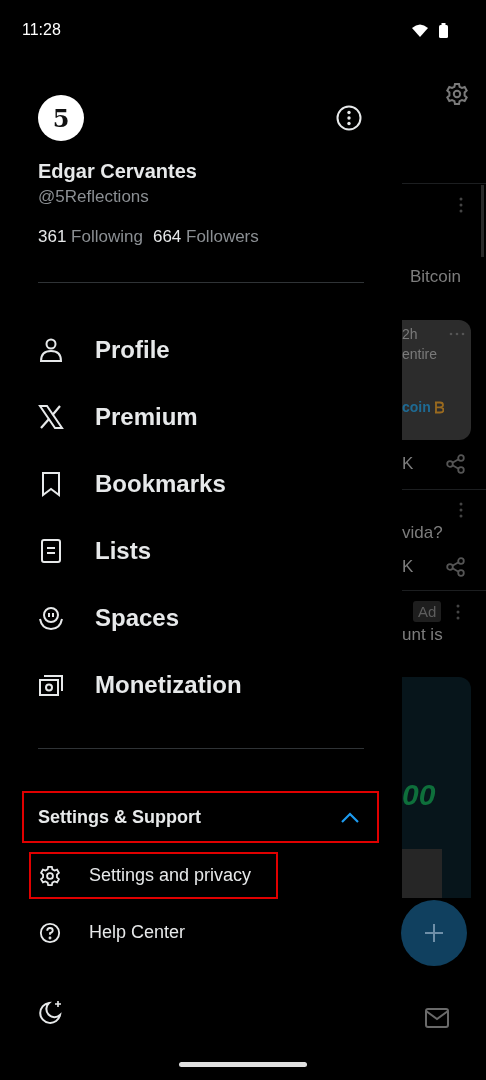 Image resolution: width=486 pixels, height=1080 pixels. What do you see at coordinates (423, 533) in the screenshot?
I see `post-text: vida?` at bounding box center [423, 533].